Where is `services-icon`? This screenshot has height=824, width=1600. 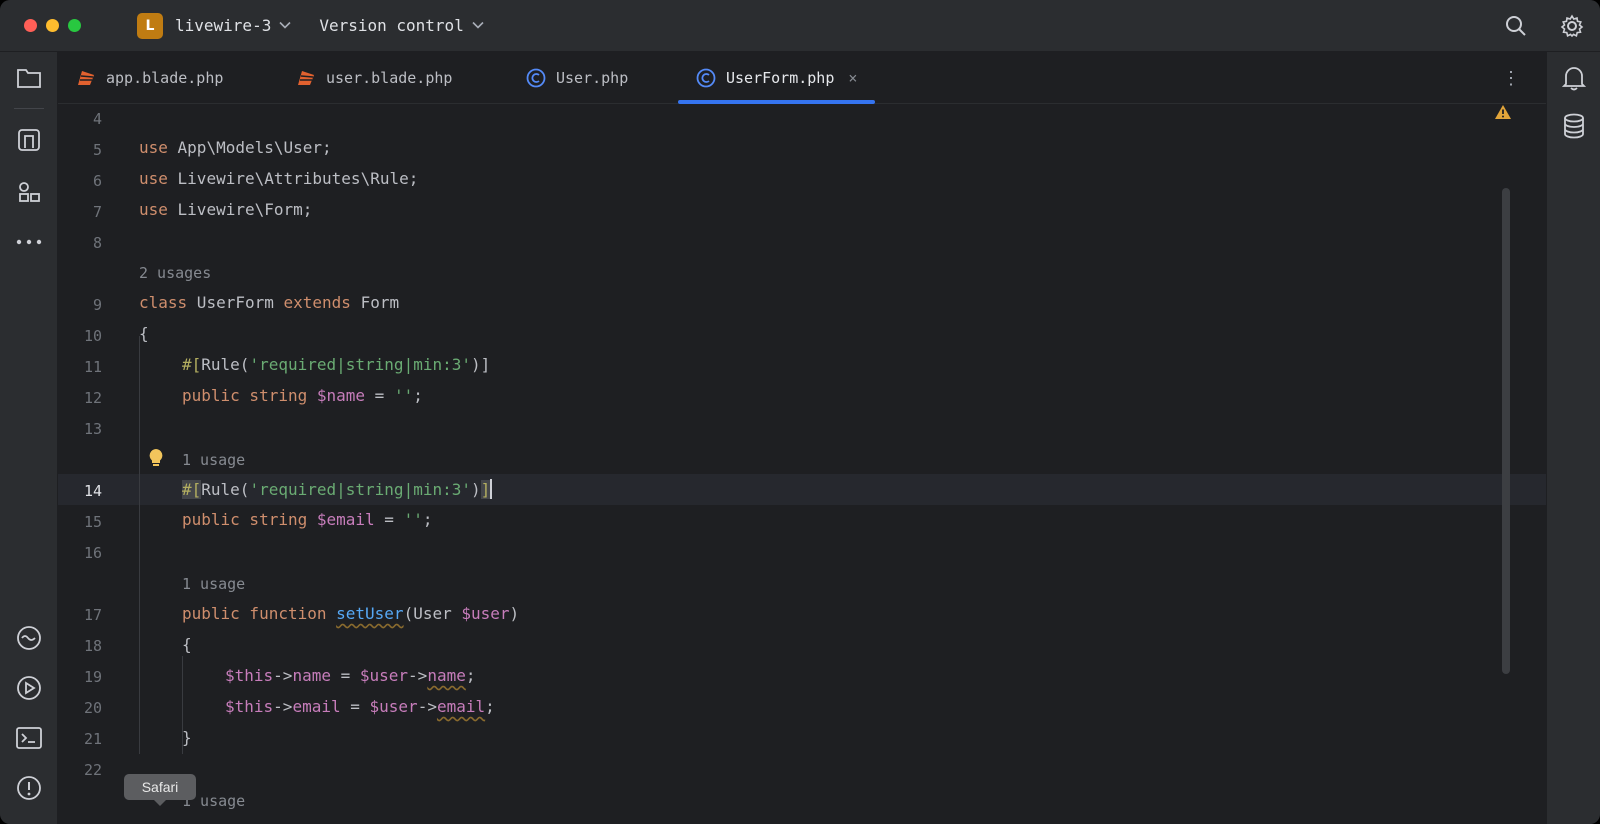 services-icon is located at coordinates (29, 638).